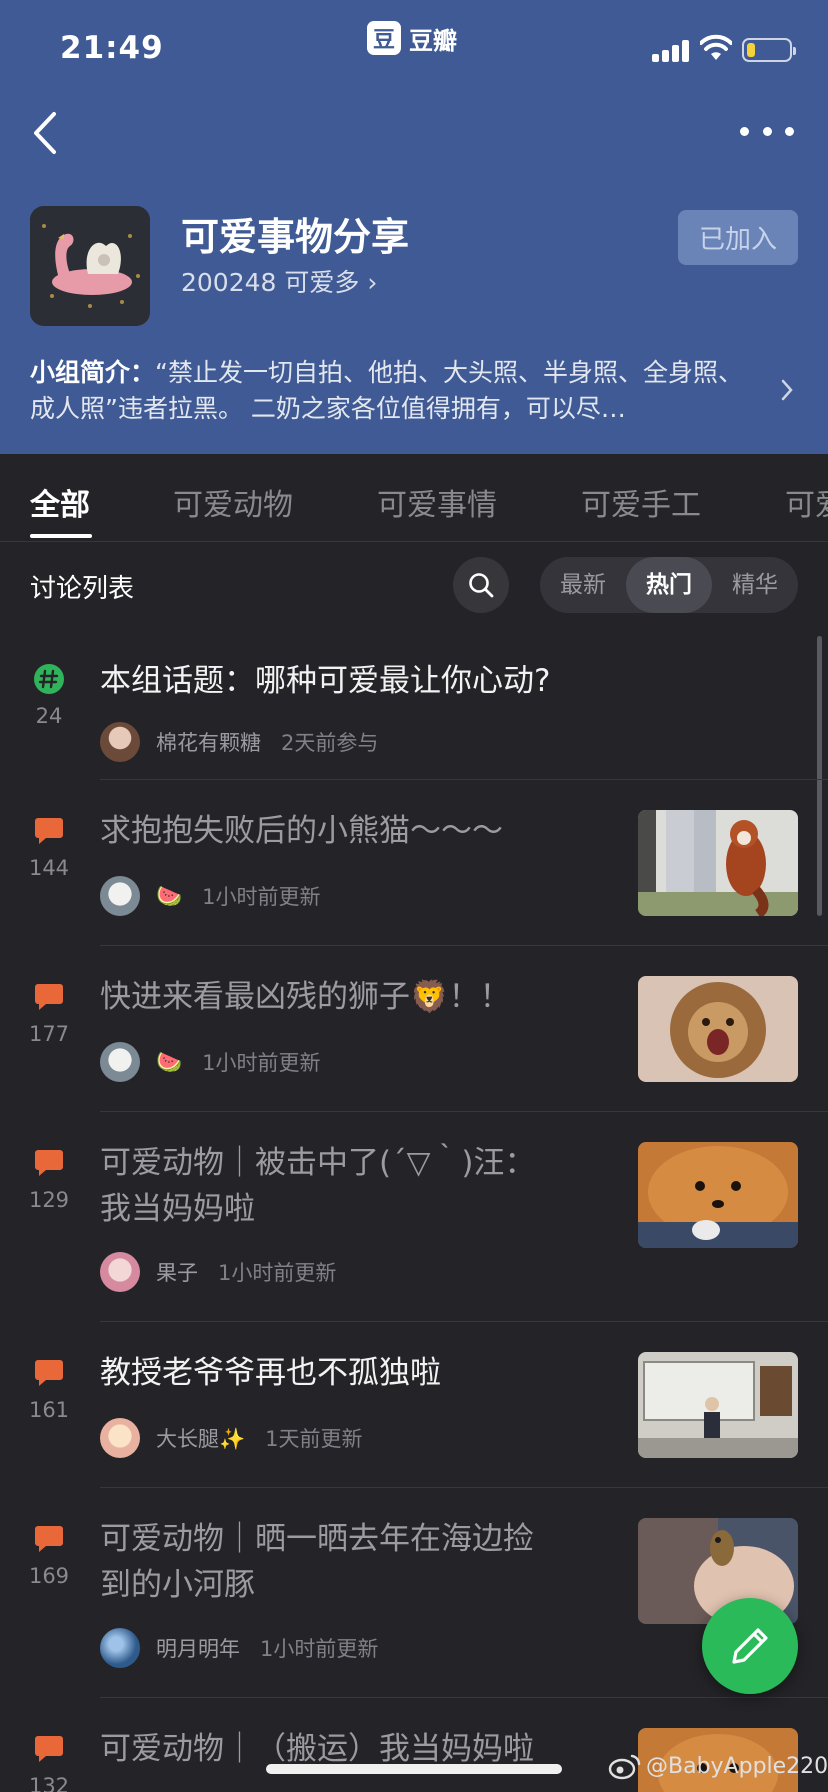 The image size is (828, 1792). Describe the element at coordinates (279, 281) in the screenshot. I see `member-count-link: 200248 可爱多 ›` at that location.